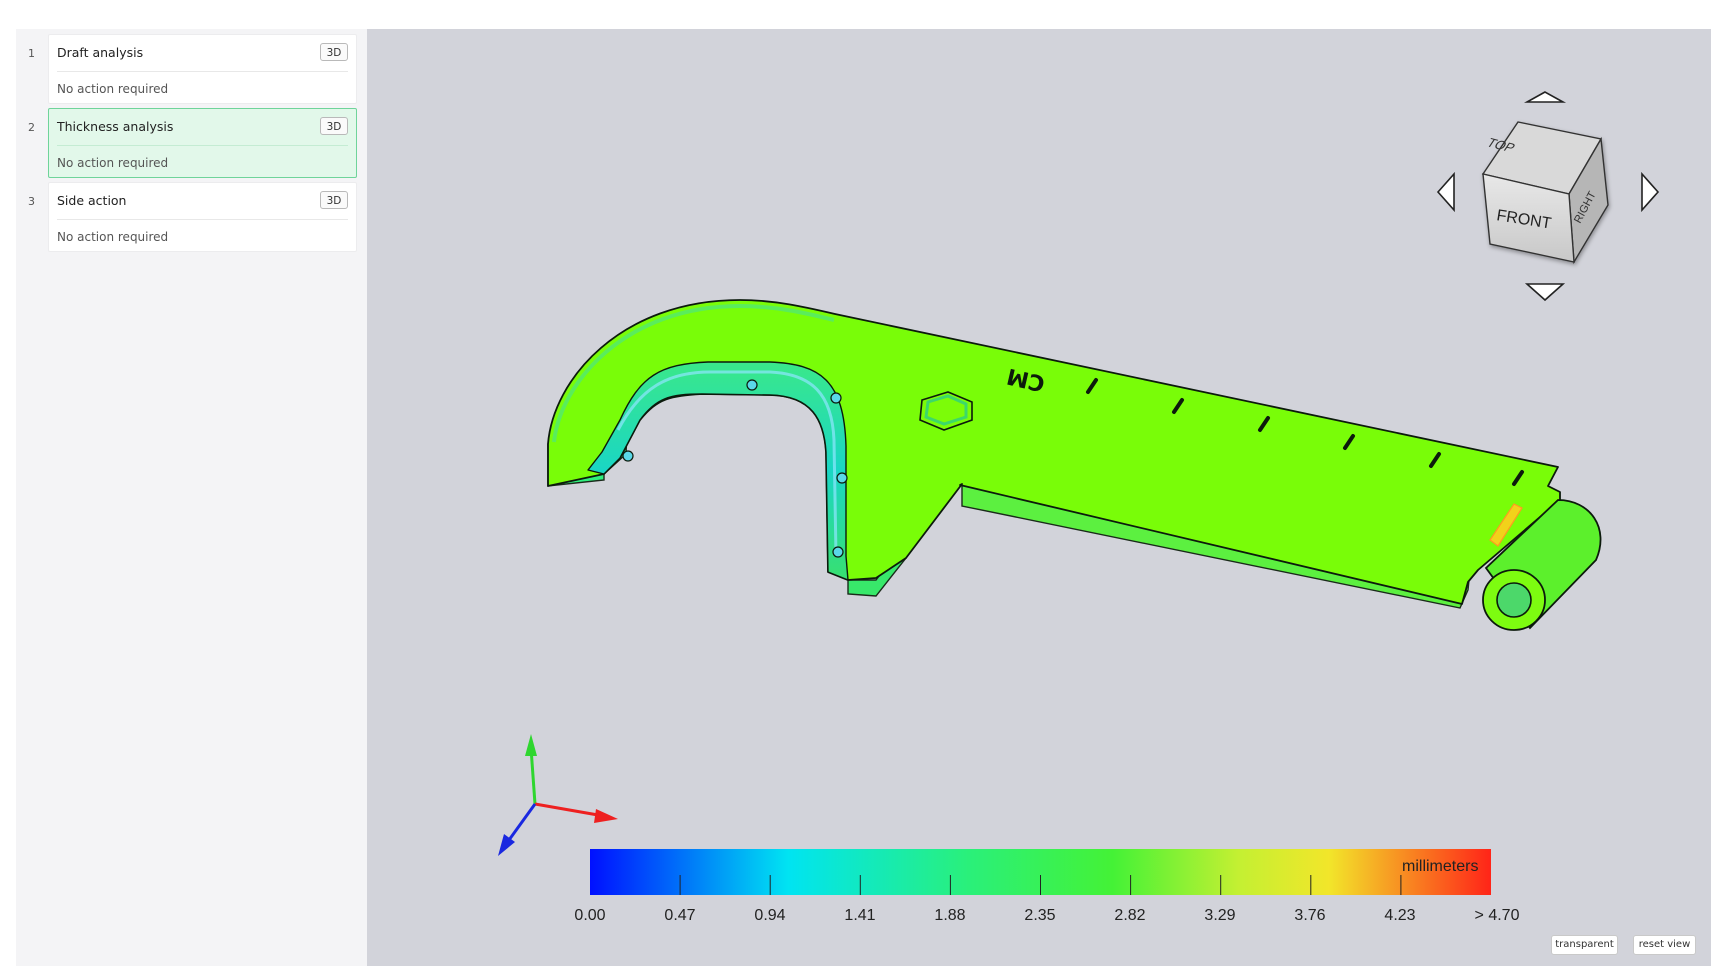 The width and height of the screenshot is (1719, 973). I want to click on rotate-down-arrow, so click(1545, 292).